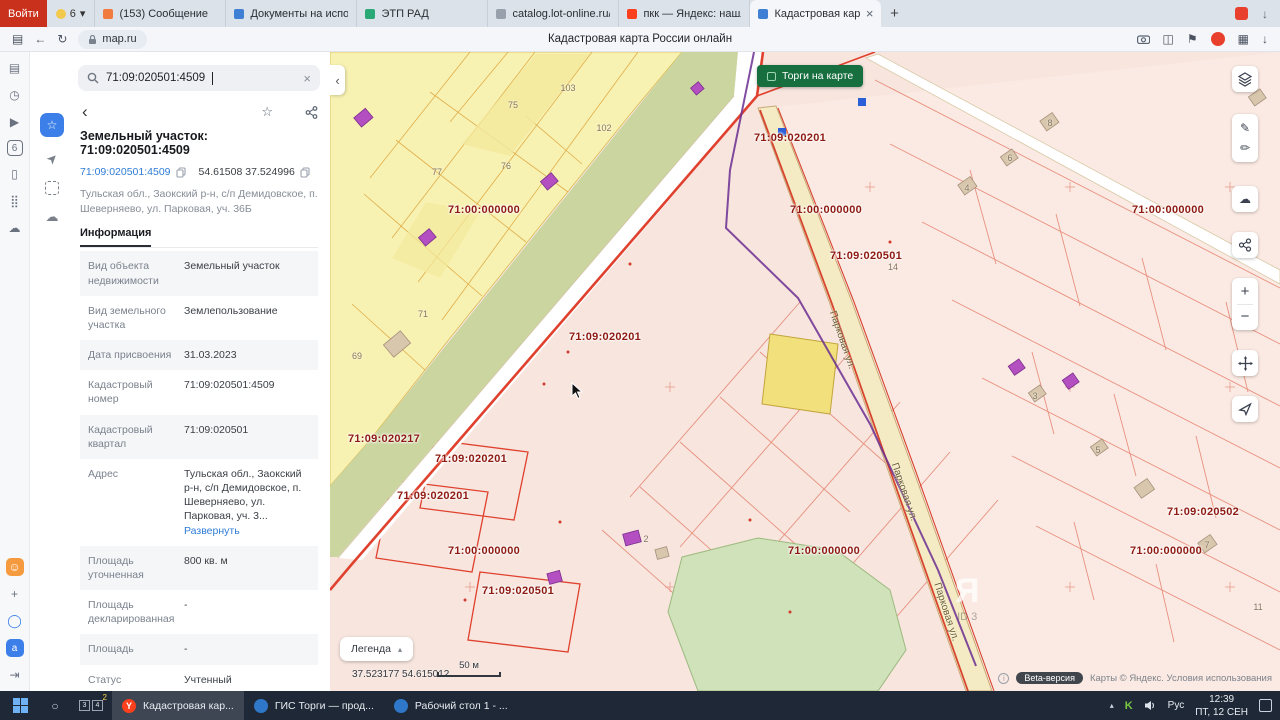 The image size is (1280, 720). I want to click on bookmark-flag-icon: ⚑, so click(1192, 39).